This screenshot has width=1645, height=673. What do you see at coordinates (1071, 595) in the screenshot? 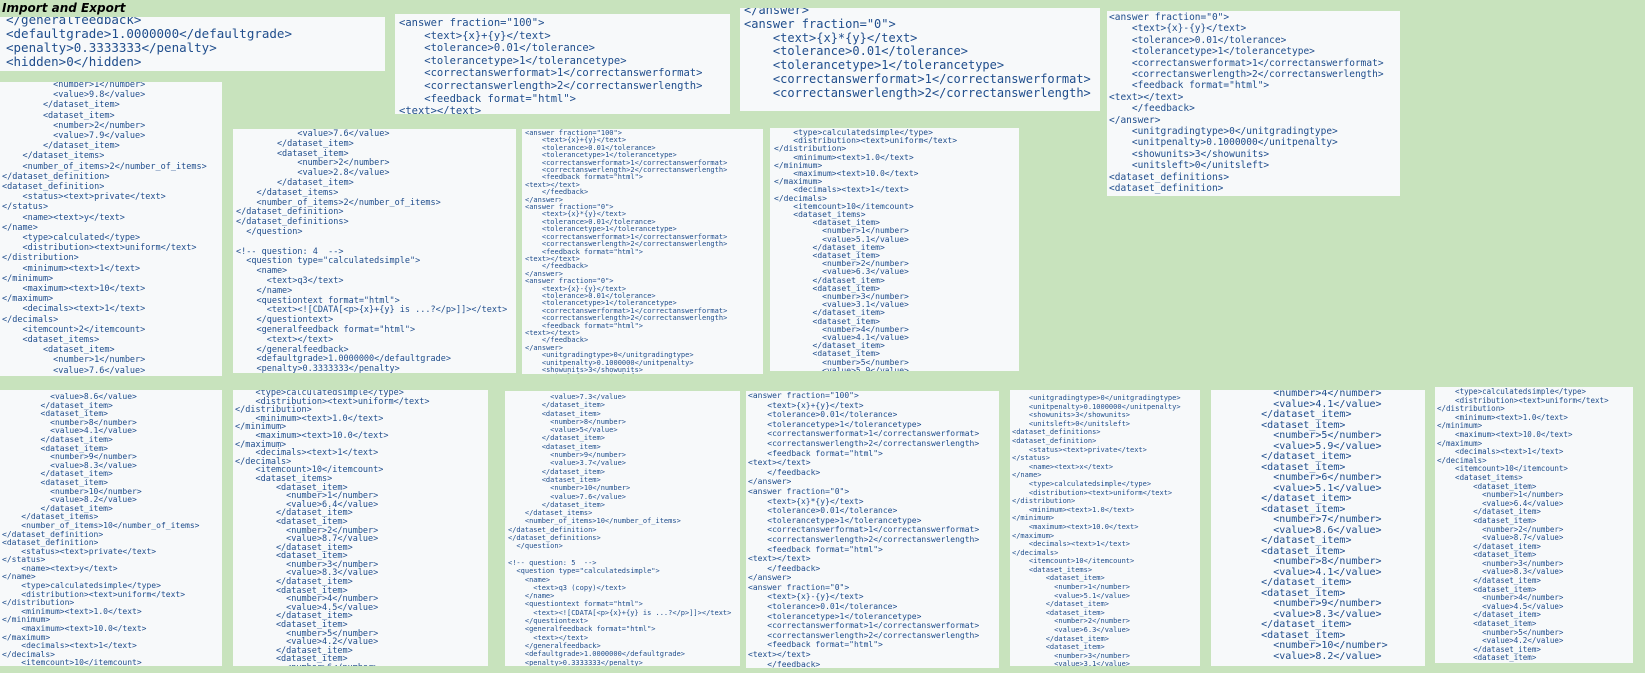
I see `code-line: <value>5.1</value>` at bounding box center [1071, 595].